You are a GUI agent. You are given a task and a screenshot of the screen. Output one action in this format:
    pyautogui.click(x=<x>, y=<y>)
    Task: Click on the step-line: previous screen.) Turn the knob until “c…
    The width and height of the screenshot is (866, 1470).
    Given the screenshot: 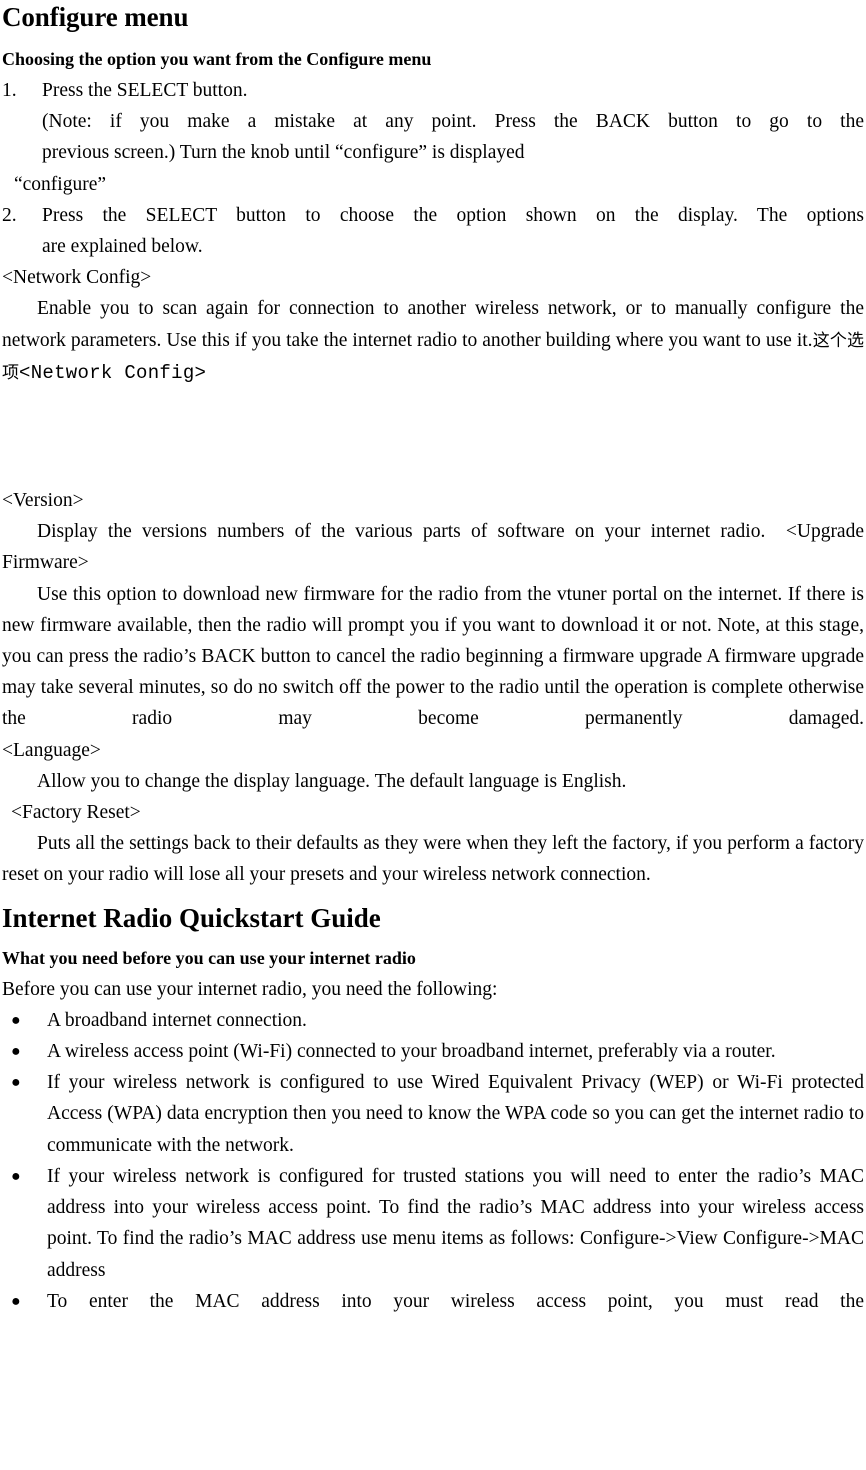 What is the action you would take?
    pyautogui.click(x=283, y=153)
    